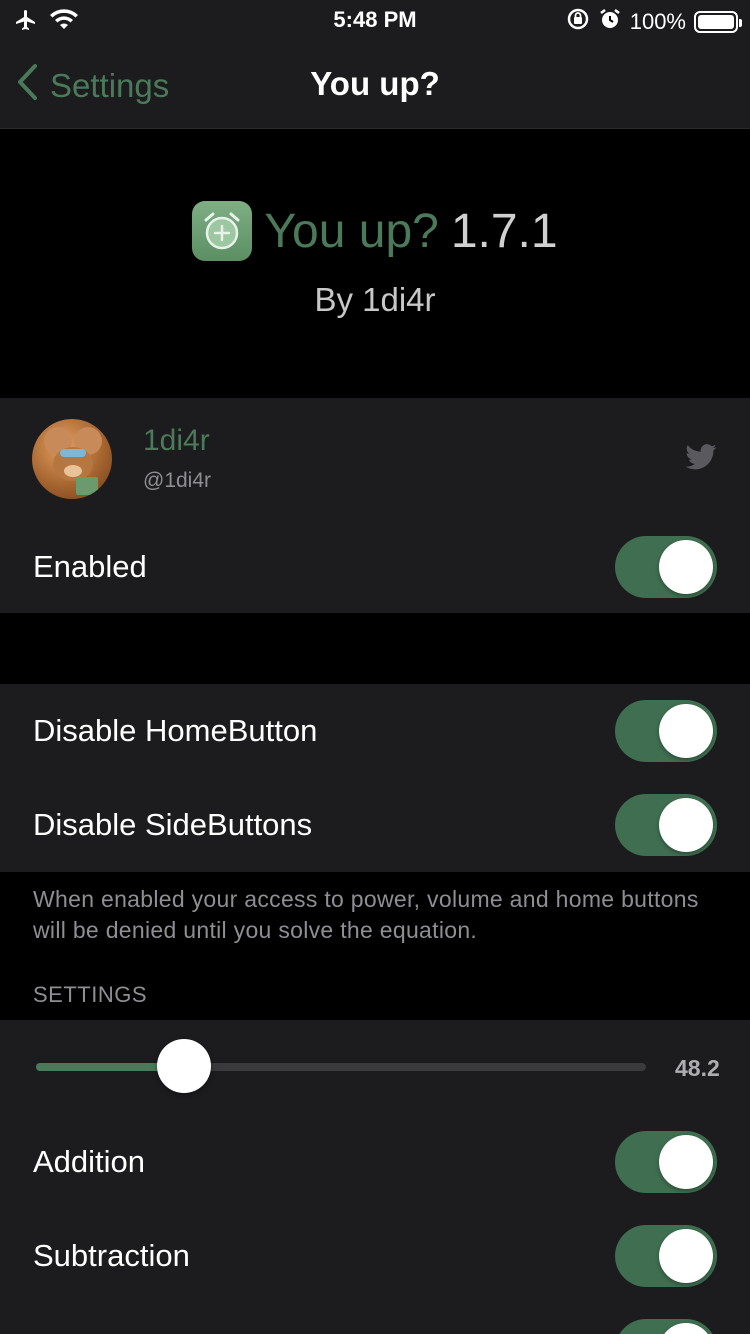 This screenshot has height=1334, width=750. I want to click on twitter-icon, so click(701, 459).